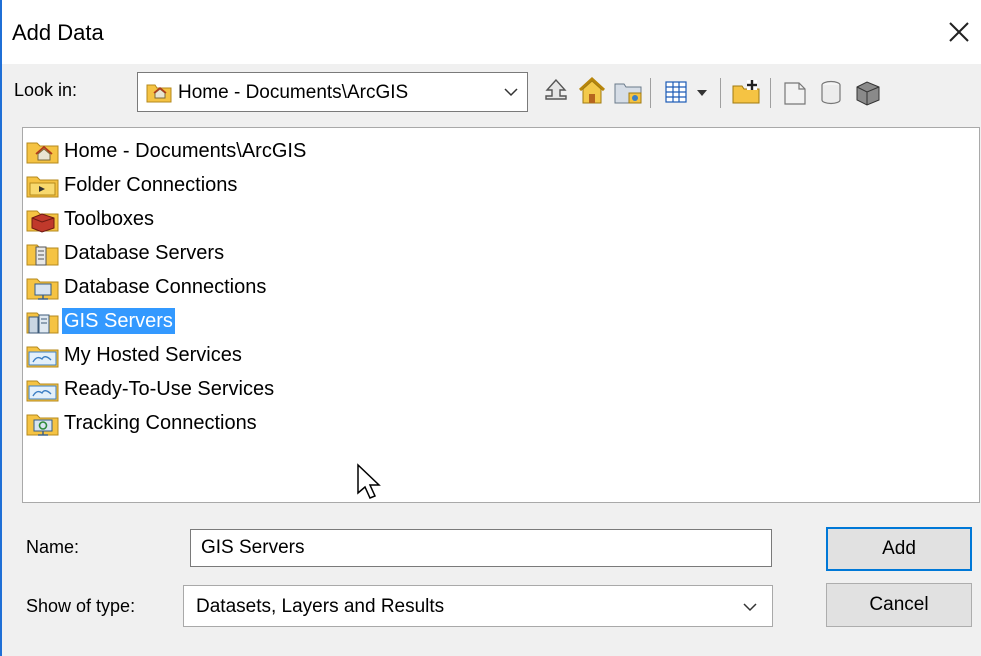 The width and height of the screenshot is (981, 656). I want to click on view-menu-button, so click(678, 92).